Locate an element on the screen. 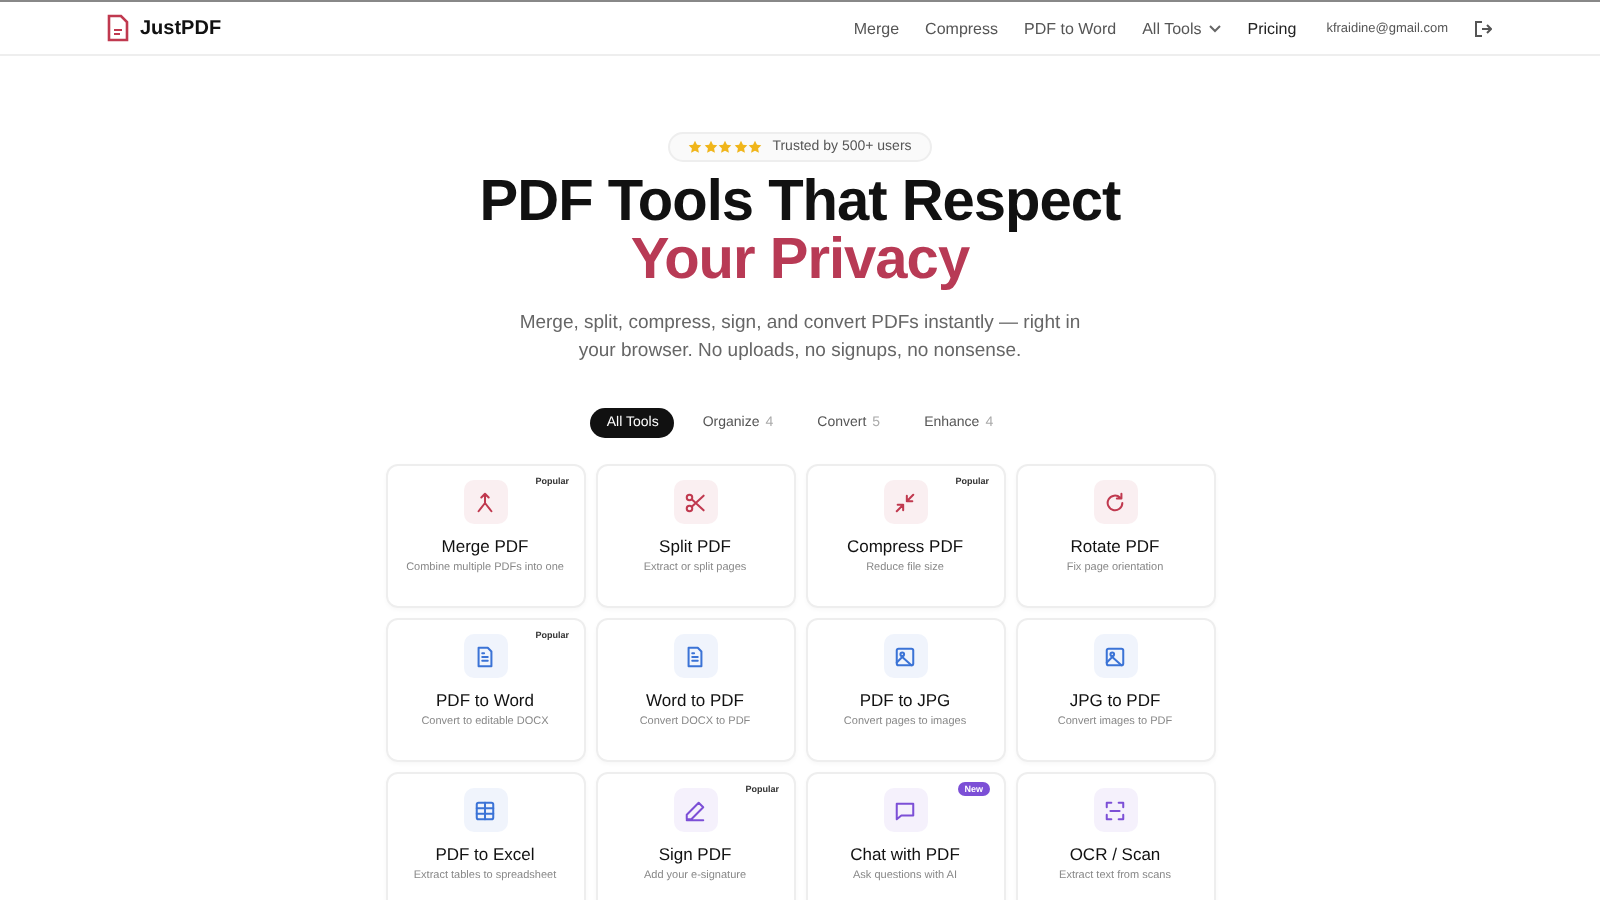 Image resolution: width=1600 pixels, height=900 pixels. tool-title: JPG to PDF is located at coordinates (1115, 700).